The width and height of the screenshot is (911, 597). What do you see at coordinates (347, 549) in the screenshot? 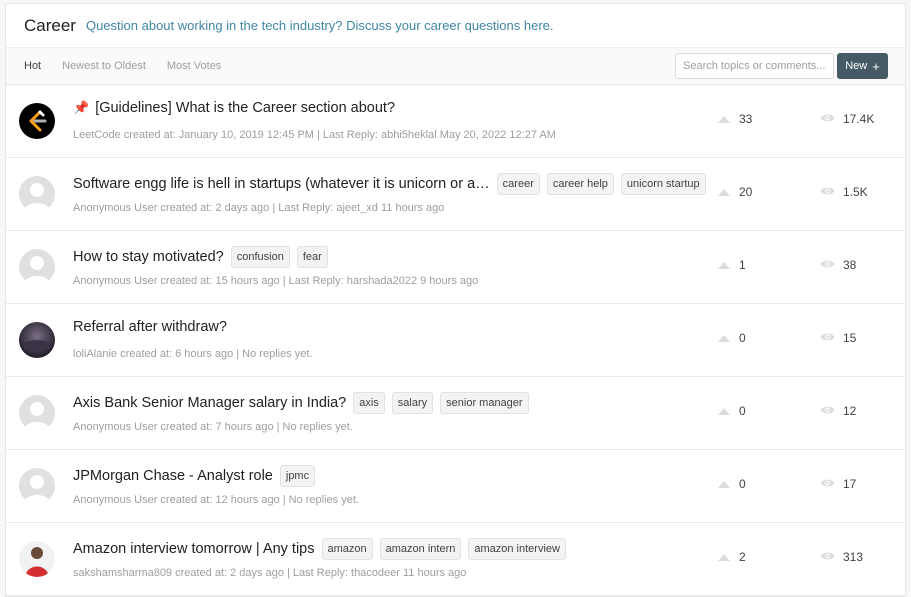
I see `topic-tag: amazon` at bounding box center [347, 549].